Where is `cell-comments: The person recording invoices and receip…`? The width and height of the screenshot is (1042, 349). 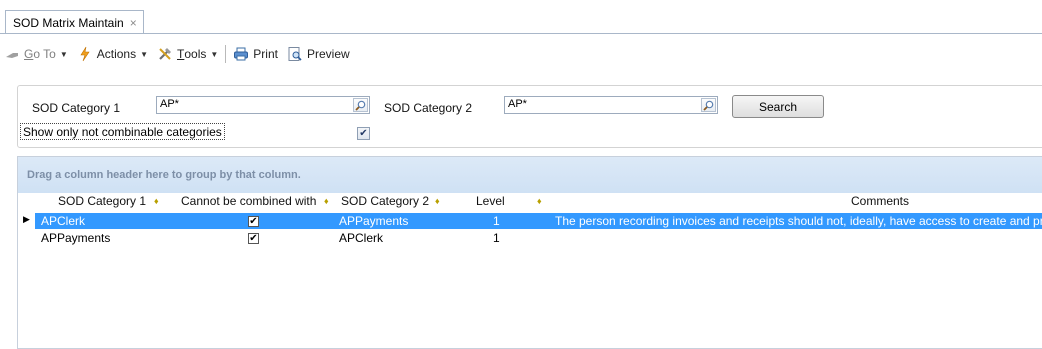
cell-comments: The person recording invoices and receip… is located at coordinates (798, 221).